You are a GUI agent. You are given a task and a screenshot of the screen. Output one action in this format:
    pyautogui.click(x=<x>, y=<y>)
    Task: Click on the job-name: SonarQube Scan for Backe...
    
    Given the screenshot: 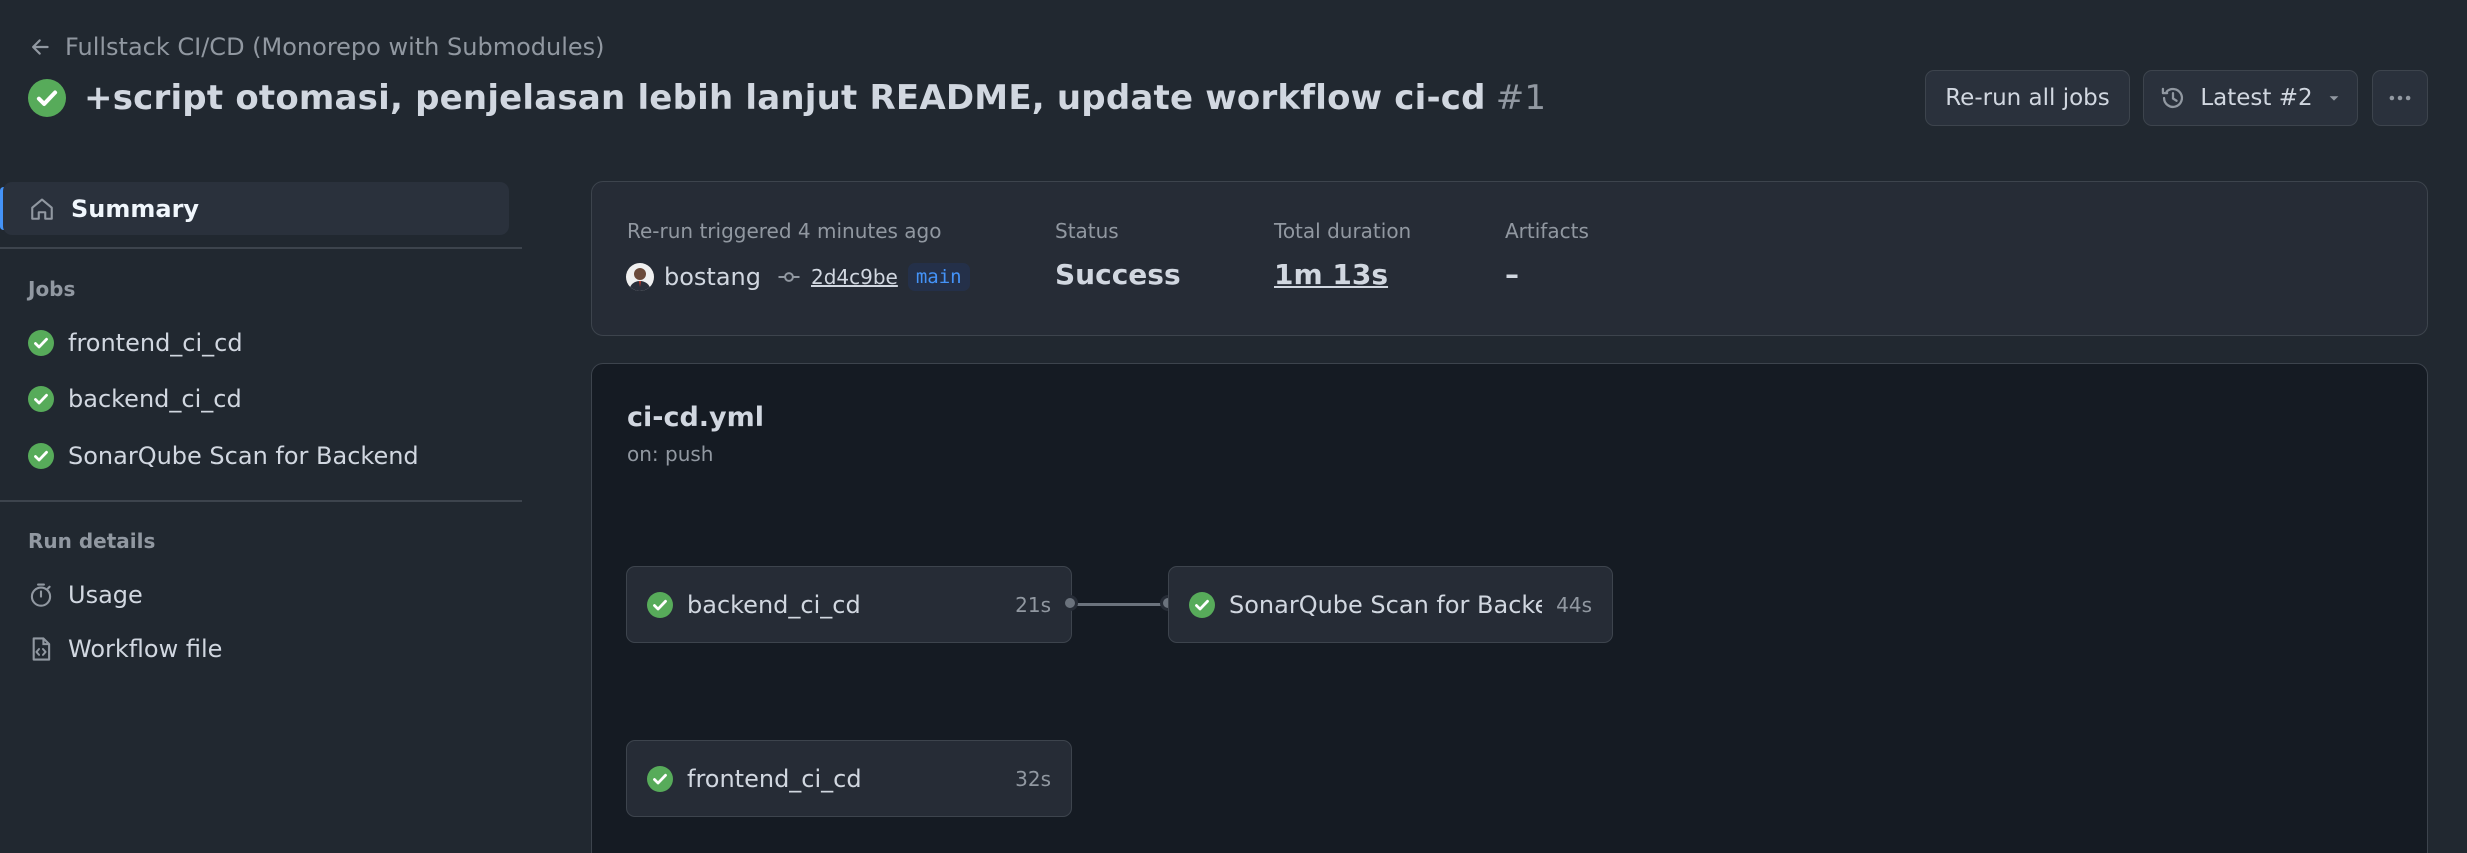 What is the action you would take?
    pyautogui.click(x=1386, y=604)
    